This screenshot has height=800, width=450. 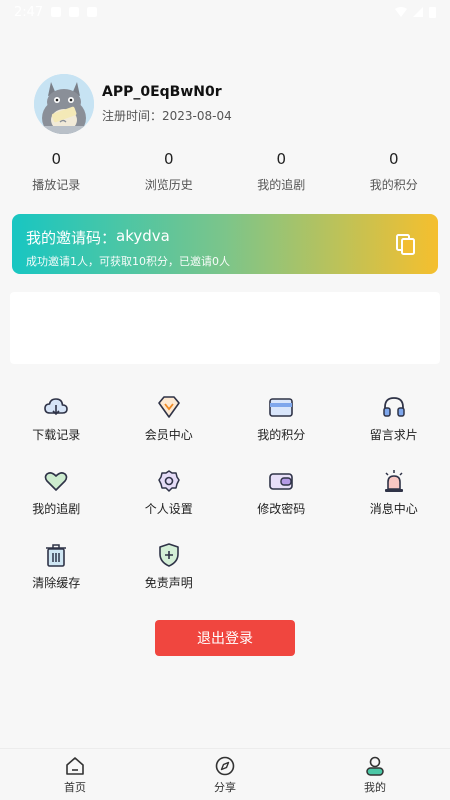 I want to click on invite-title-prefix: 我的邀请码：, so click(x=71, y=238).